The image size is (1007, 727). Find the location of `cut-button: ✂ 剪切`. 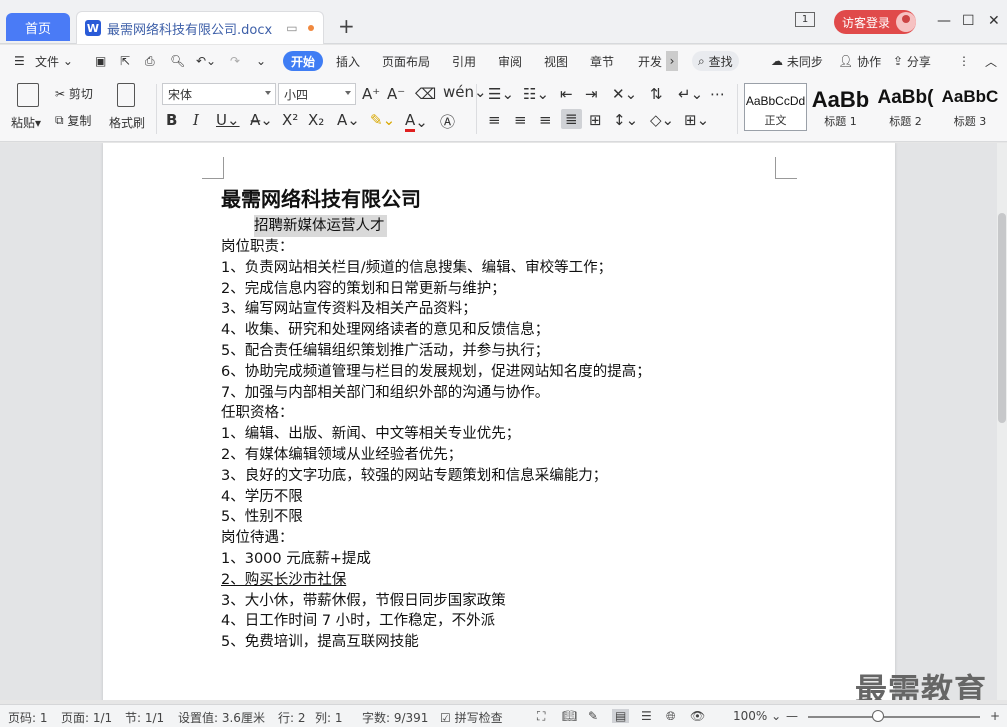

cut-button: ✂ 剪切 is located at coordinates (74, 93).